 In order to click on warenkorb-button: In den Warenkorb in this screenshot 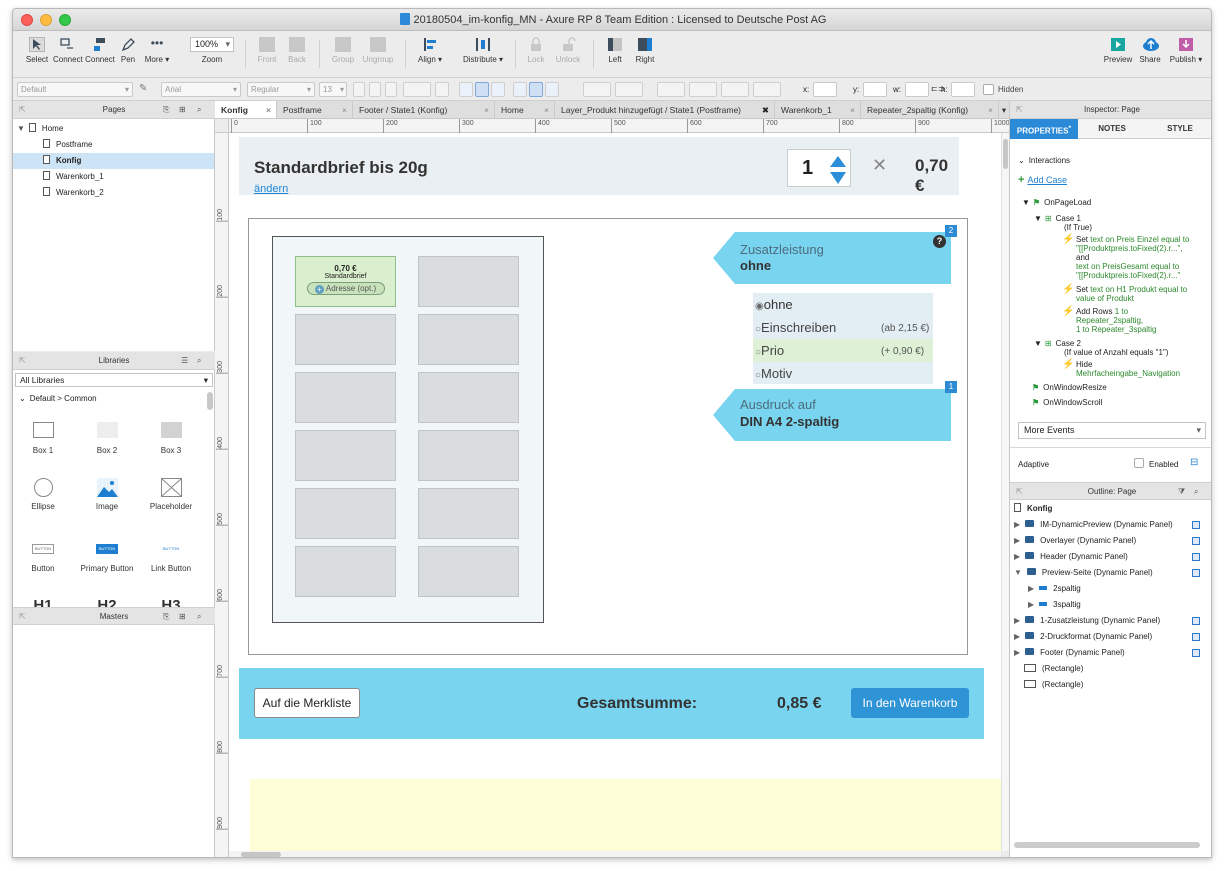, I will do `click(910, 703)`.